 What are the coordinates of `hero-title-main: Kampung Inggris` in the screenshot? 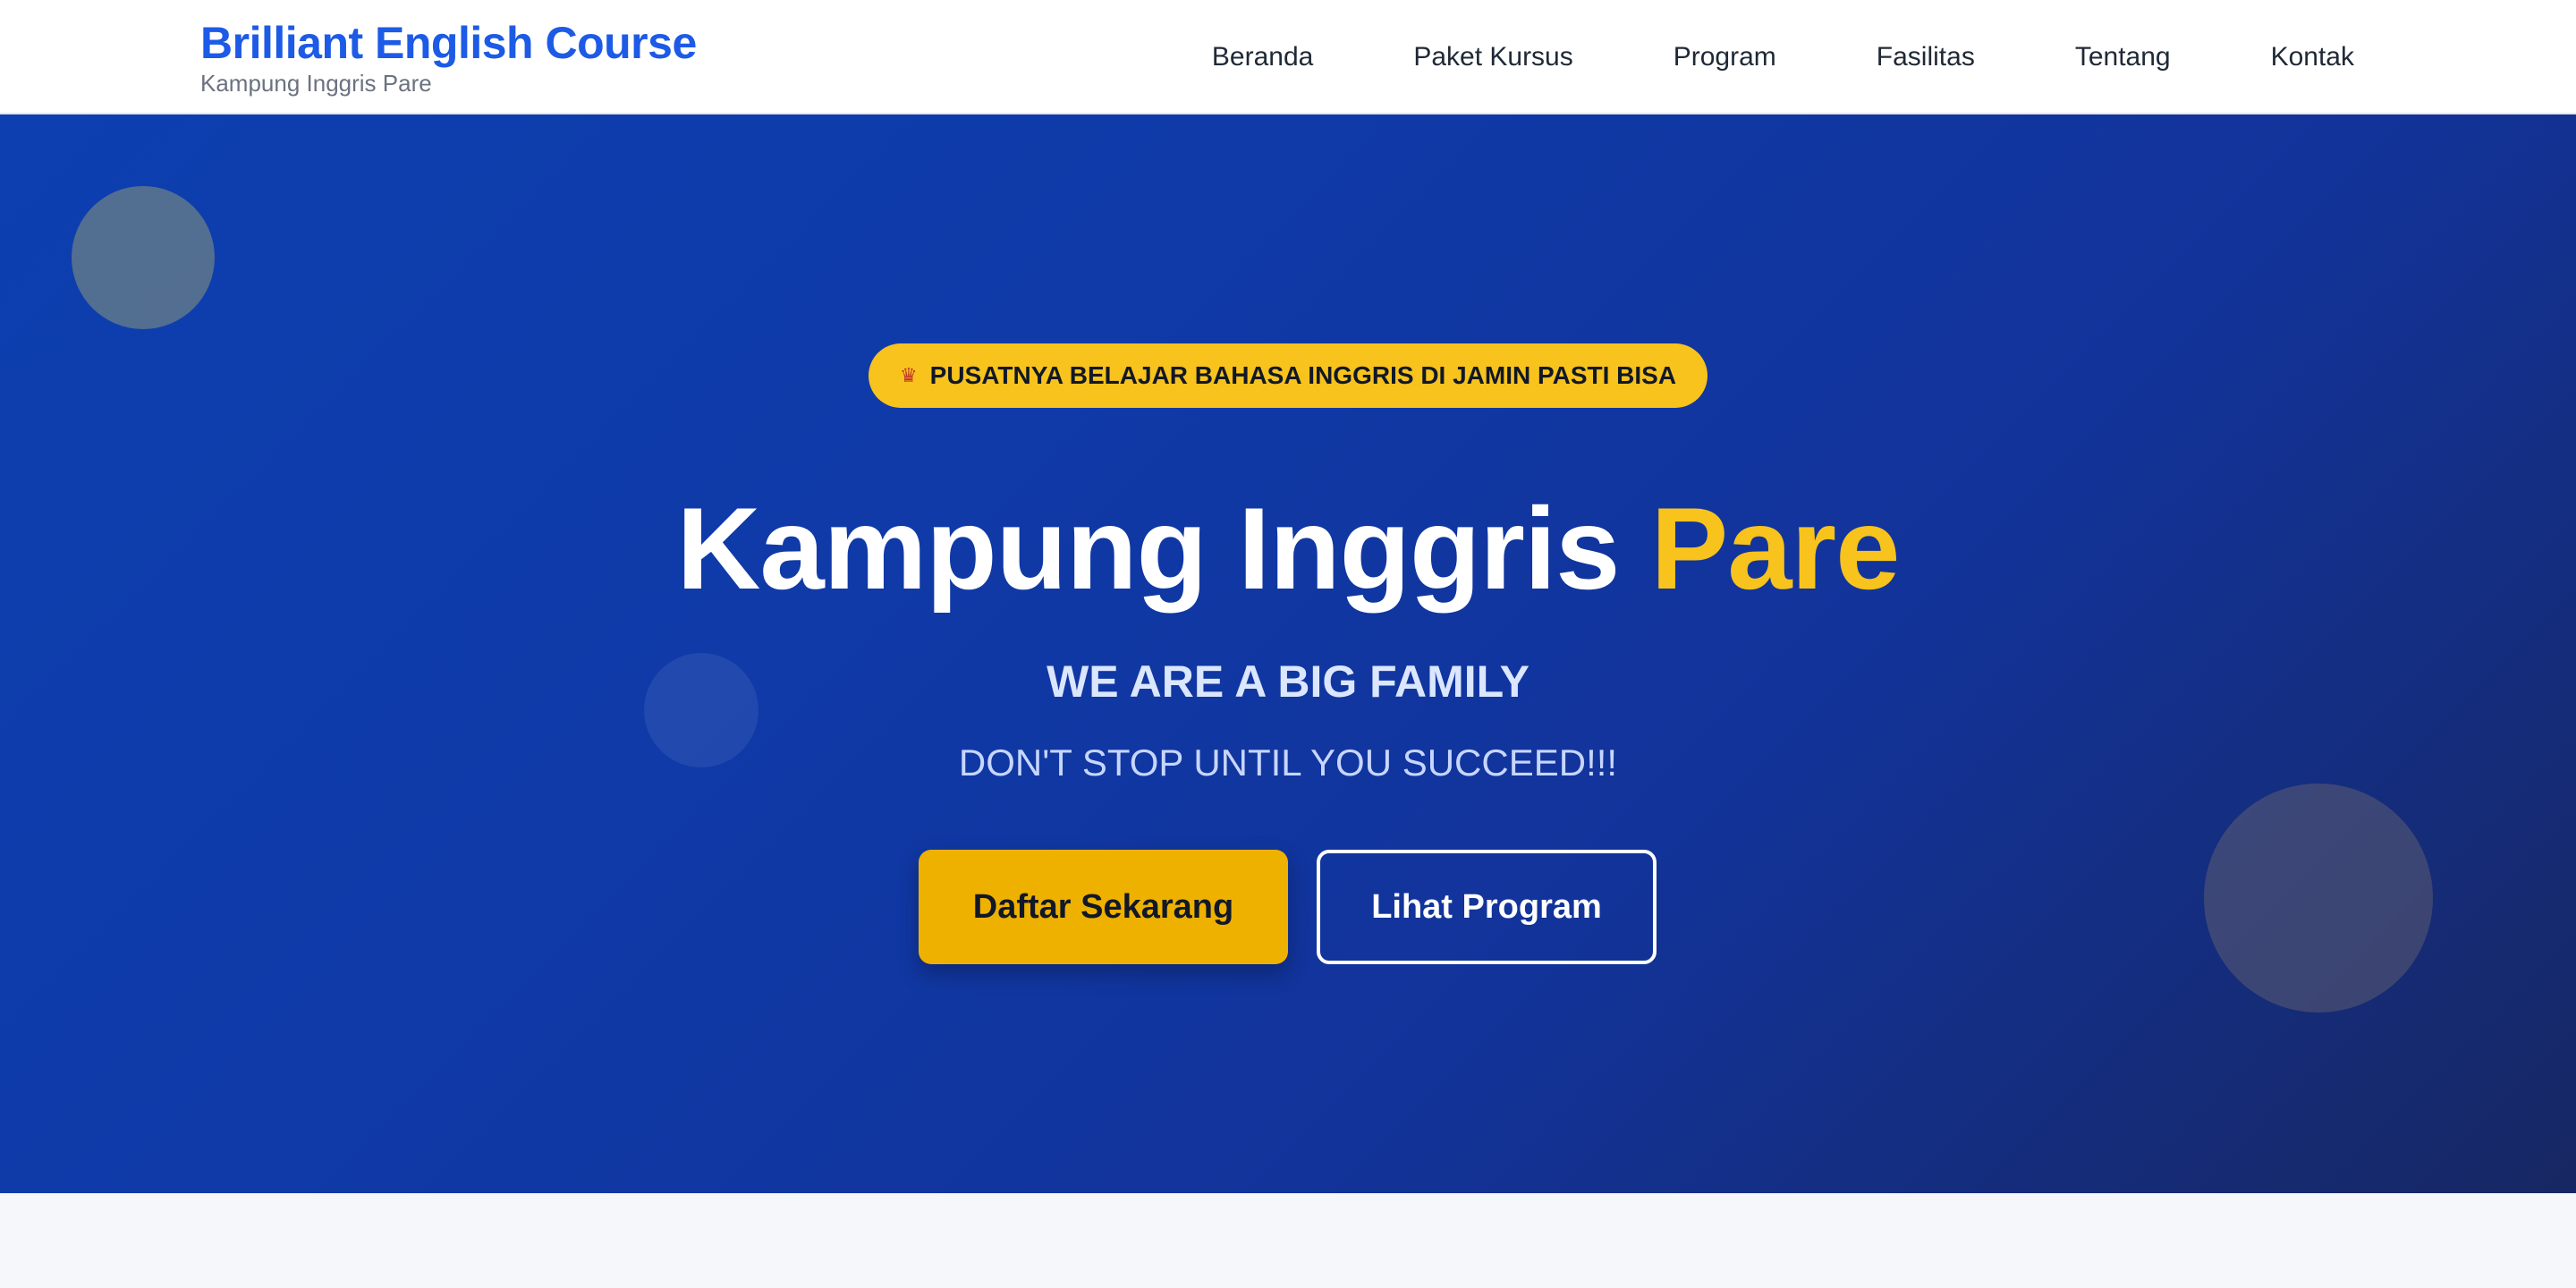 It's located at (1148, 548).